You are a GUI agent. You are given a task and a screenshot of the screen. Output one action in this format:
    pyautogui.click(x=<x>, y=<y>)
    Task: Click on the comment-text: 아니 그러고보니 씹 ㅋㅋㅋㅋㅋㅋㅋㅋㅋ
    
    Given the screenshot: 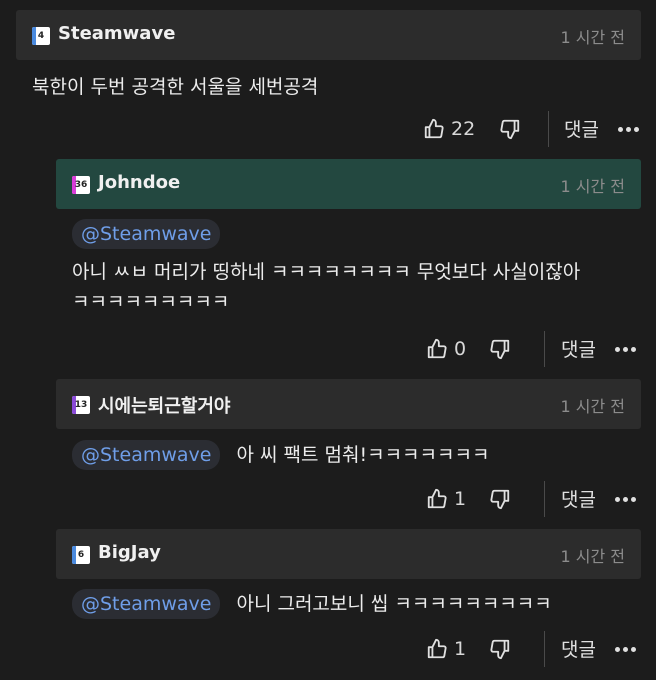 What is the action you would take?
    pyautogui.click(x=394, y=604)
    